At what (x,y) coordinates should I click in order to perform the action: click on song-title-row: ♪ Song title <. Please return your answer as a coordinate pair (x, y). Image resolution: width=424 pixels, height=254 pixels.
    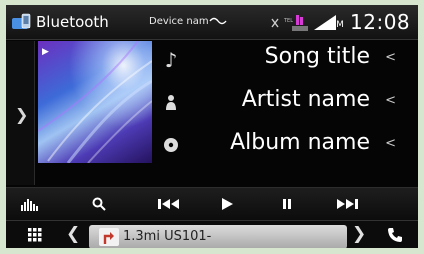
    Looking at the image, I should click on (285, 60).